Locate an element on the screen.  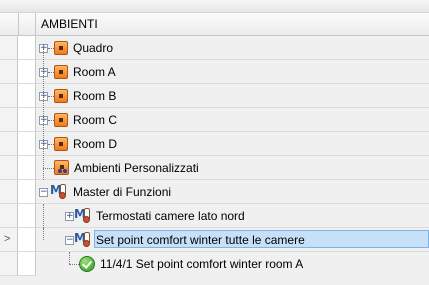
expand-icon: + is located at coordinates (69, 216).